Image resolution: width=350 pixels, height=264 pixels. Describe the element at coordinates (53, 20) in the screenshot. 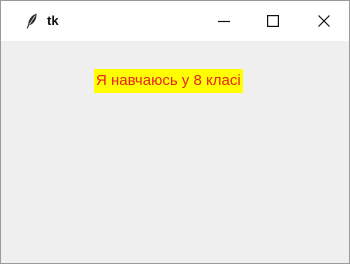

I see `window-title: tk` at that location.